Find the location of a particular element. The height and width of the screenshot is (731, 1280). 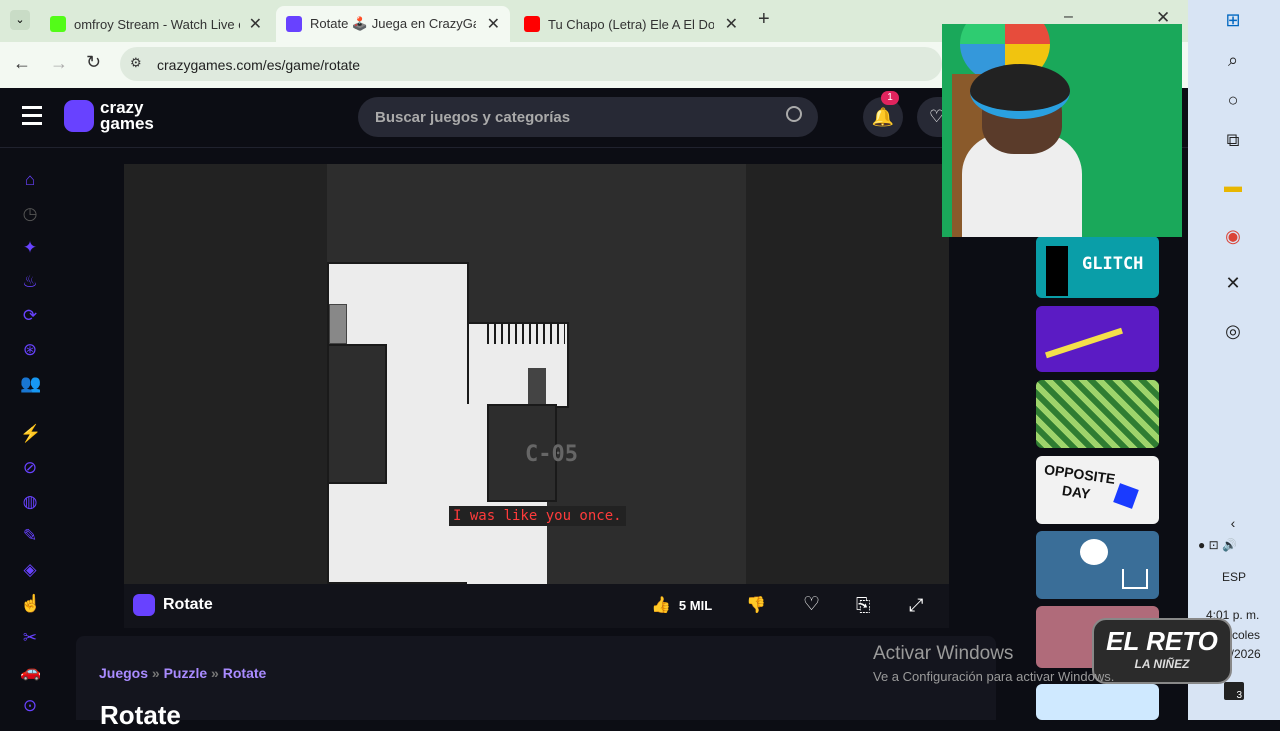

bike-icon: ◈ is located at coordinates (30, 570).